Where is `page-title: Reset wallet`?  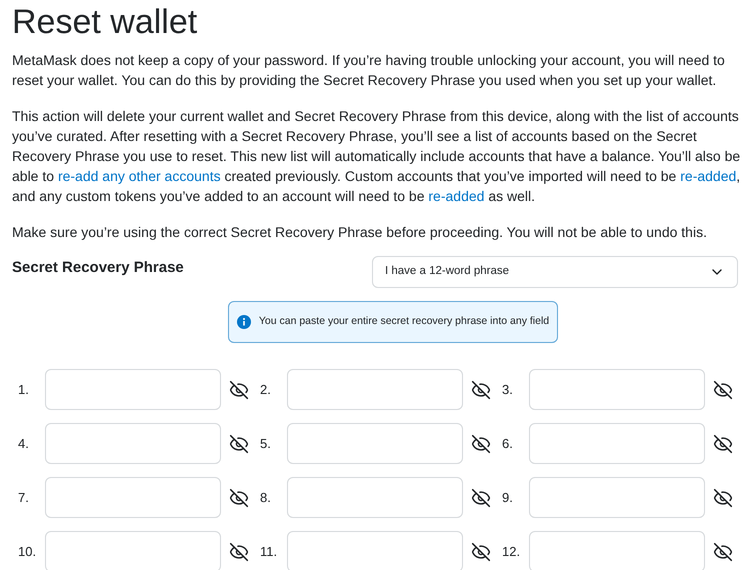 page-title: Reset wallet is located at coordinates (105, 22).